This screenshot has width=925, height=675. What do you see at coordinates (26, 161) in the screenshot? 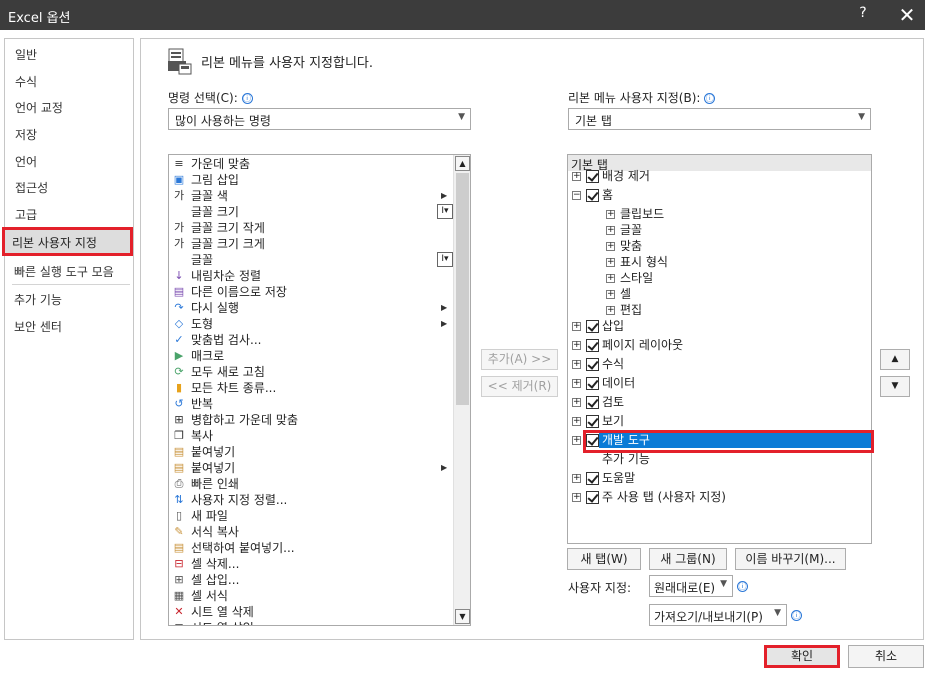
I see `nav-item-language: 언어` at bounding box center [26, 161].